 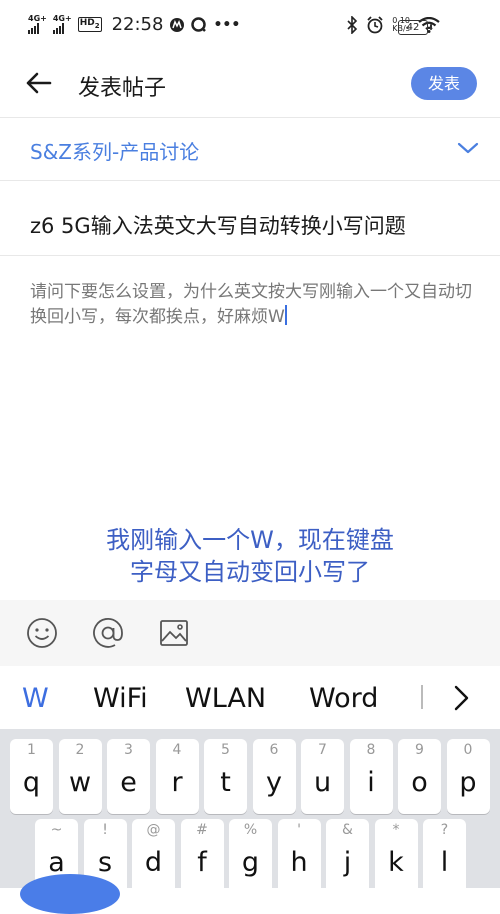 I want to click on emoji-icon, so click(x=42, y=633).